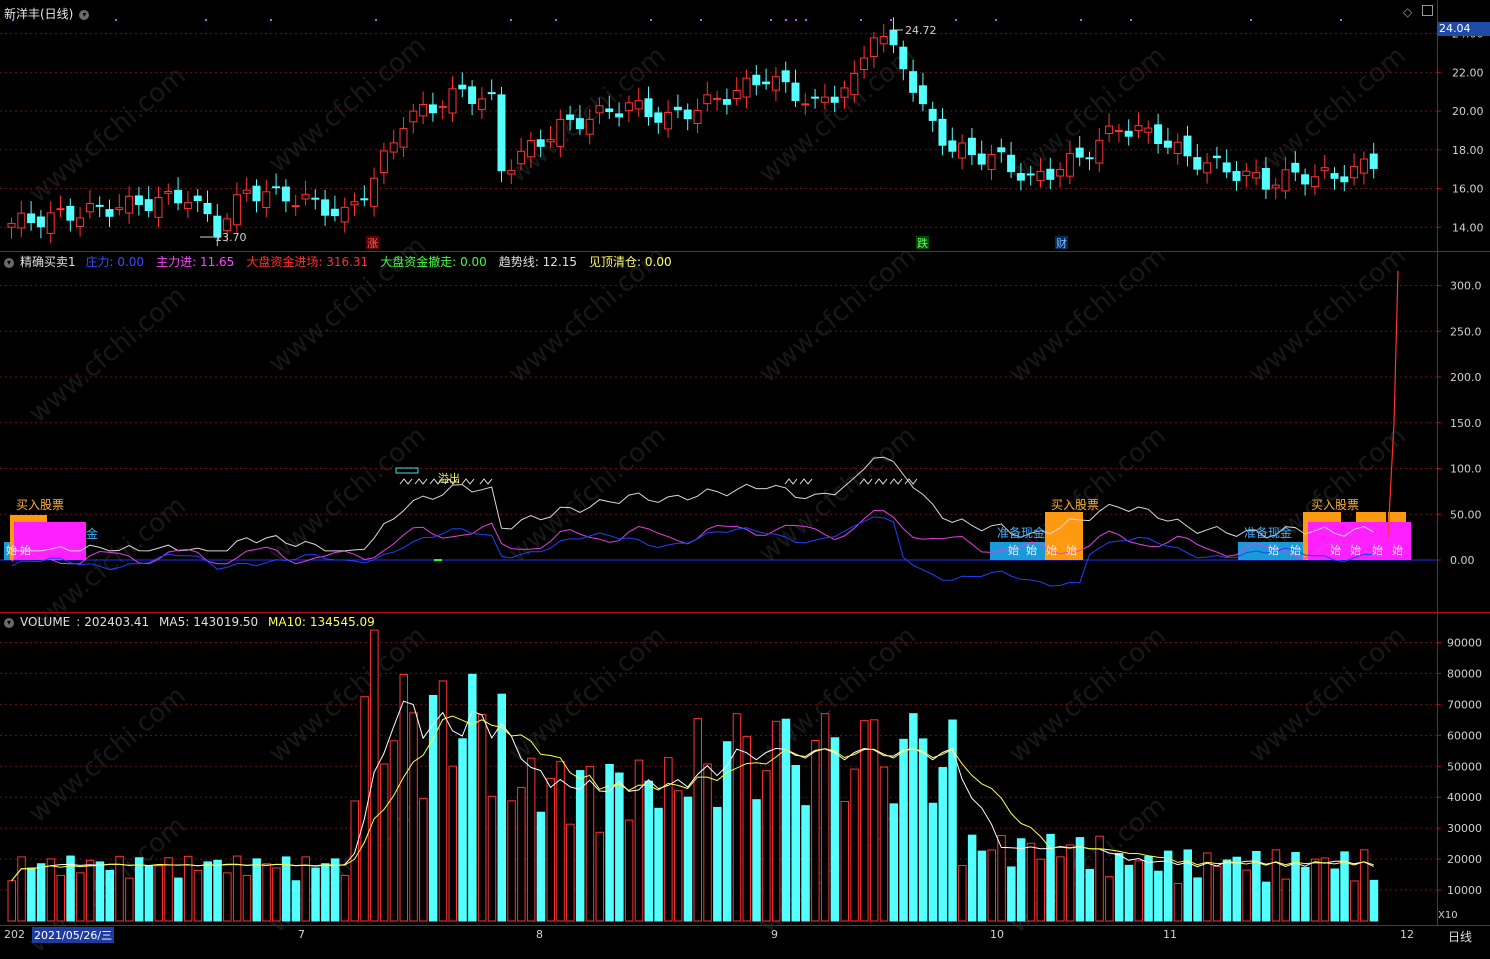  What do you see at coordinates (1468, 111) in the screenshot?
I see `y-tick-label: 20.00` at bounding box center [1468, 111].